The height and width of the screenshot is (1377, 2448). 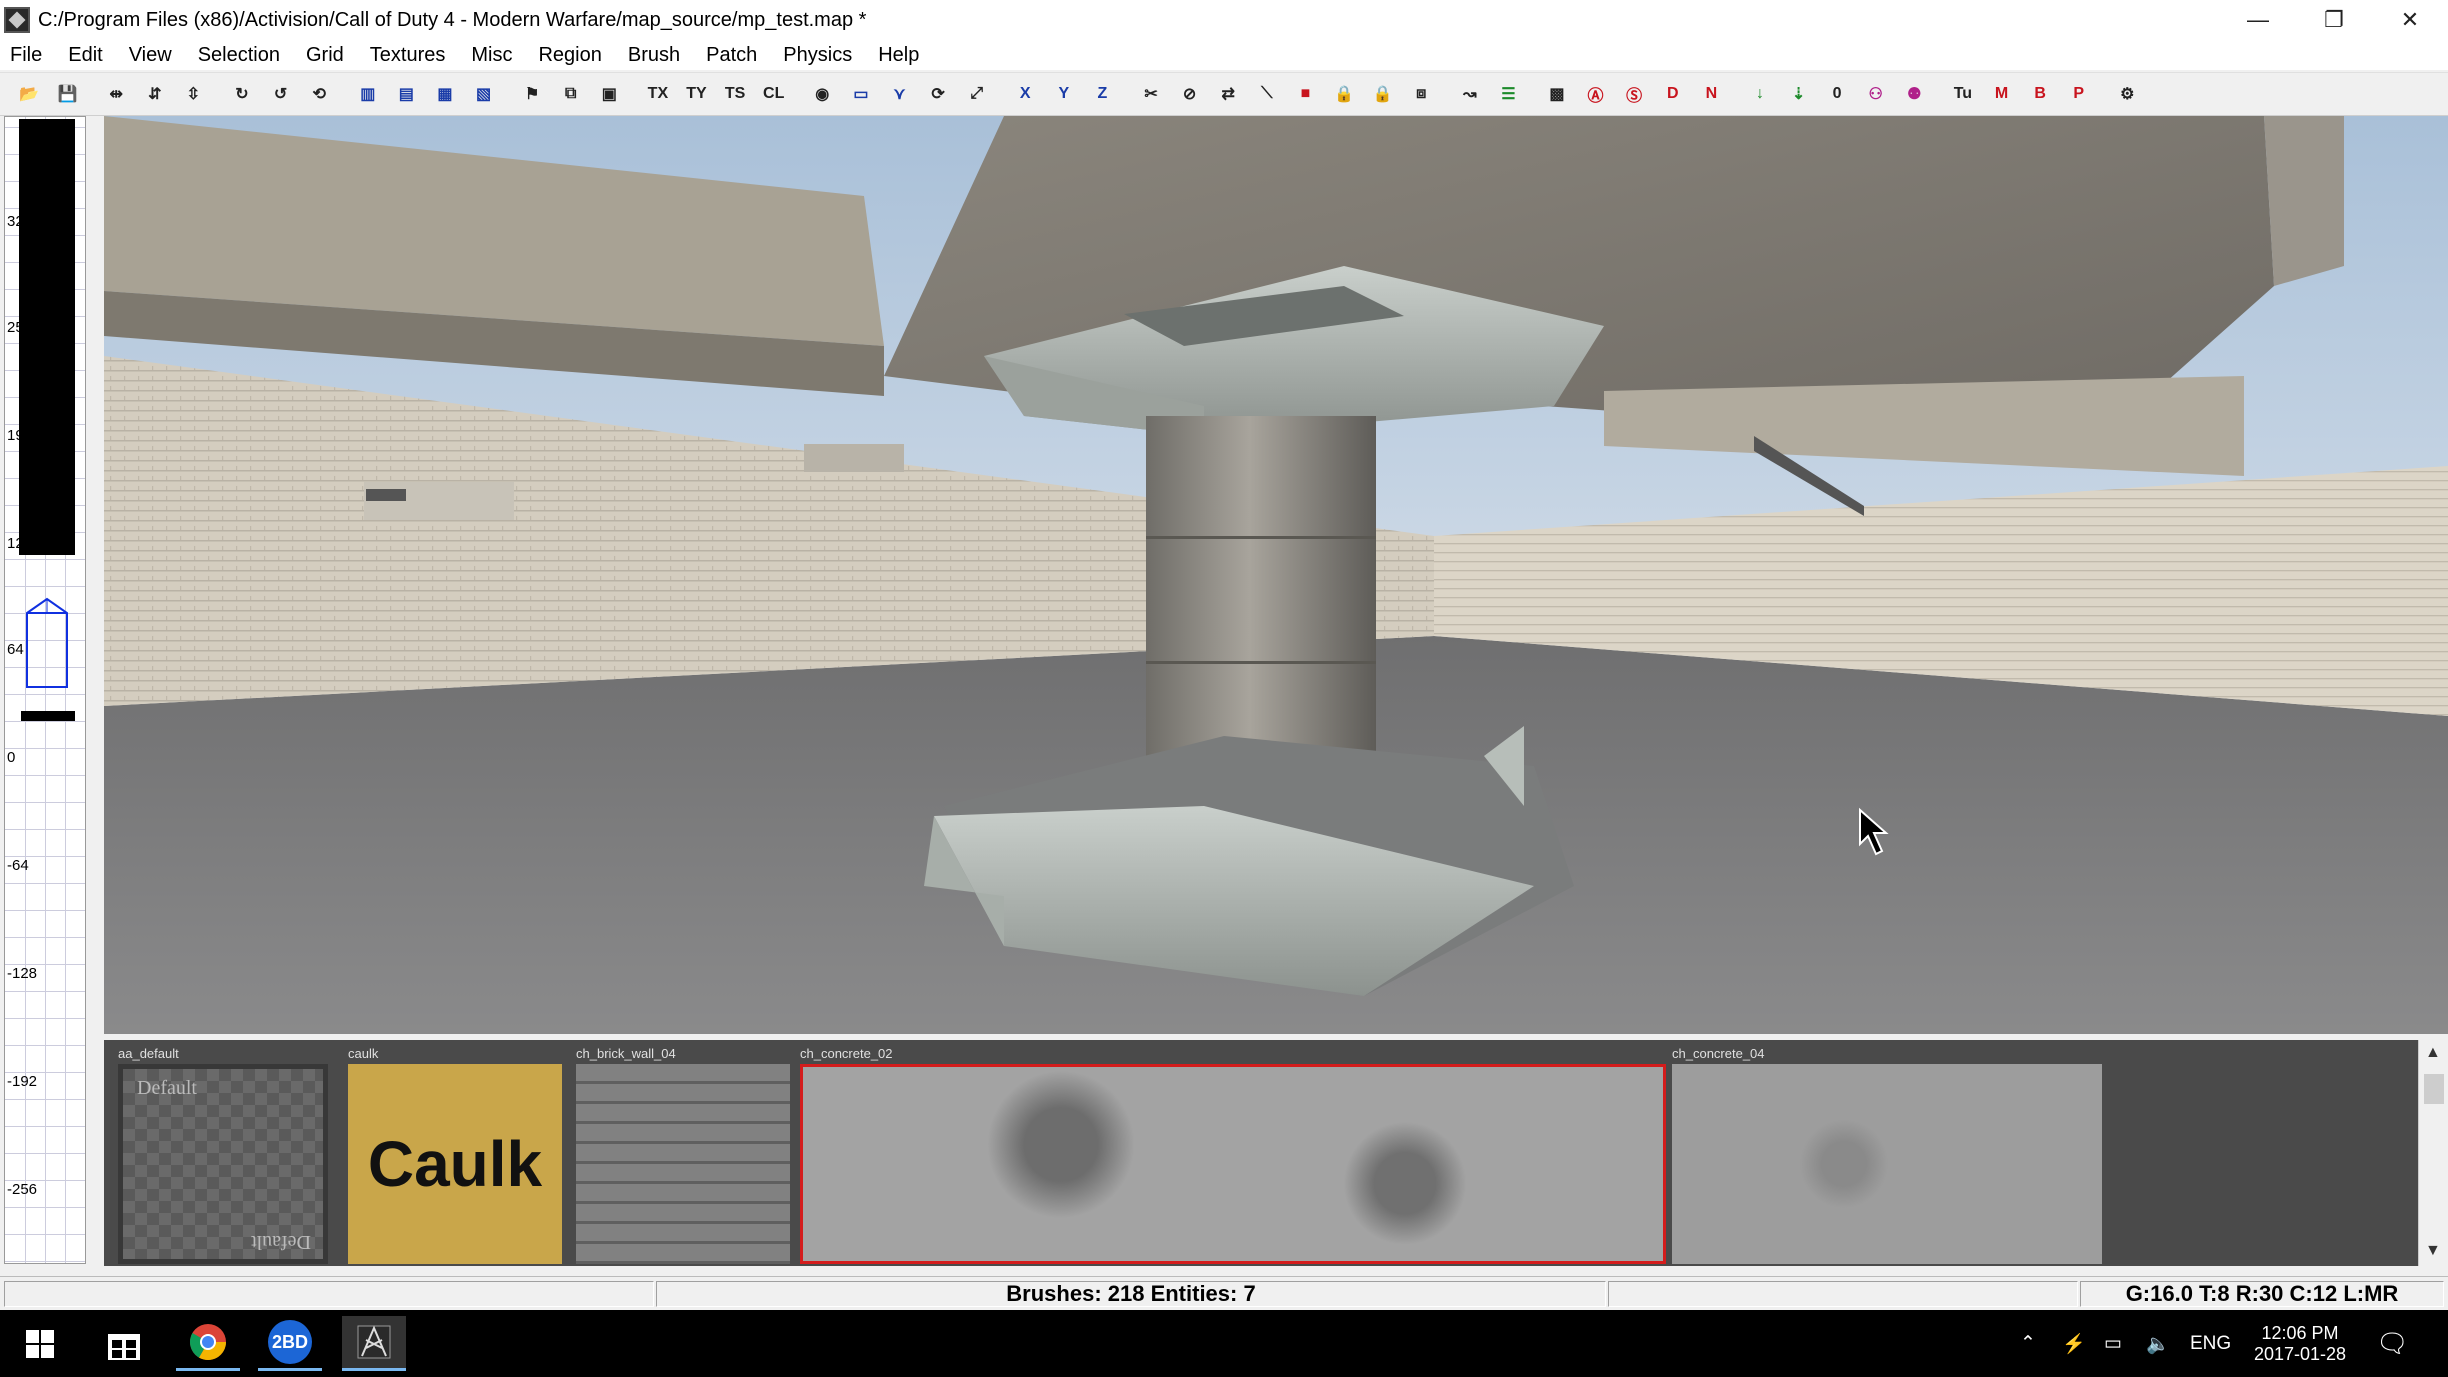 I want to click on m-icon: M, so click(x=2002, y=94).